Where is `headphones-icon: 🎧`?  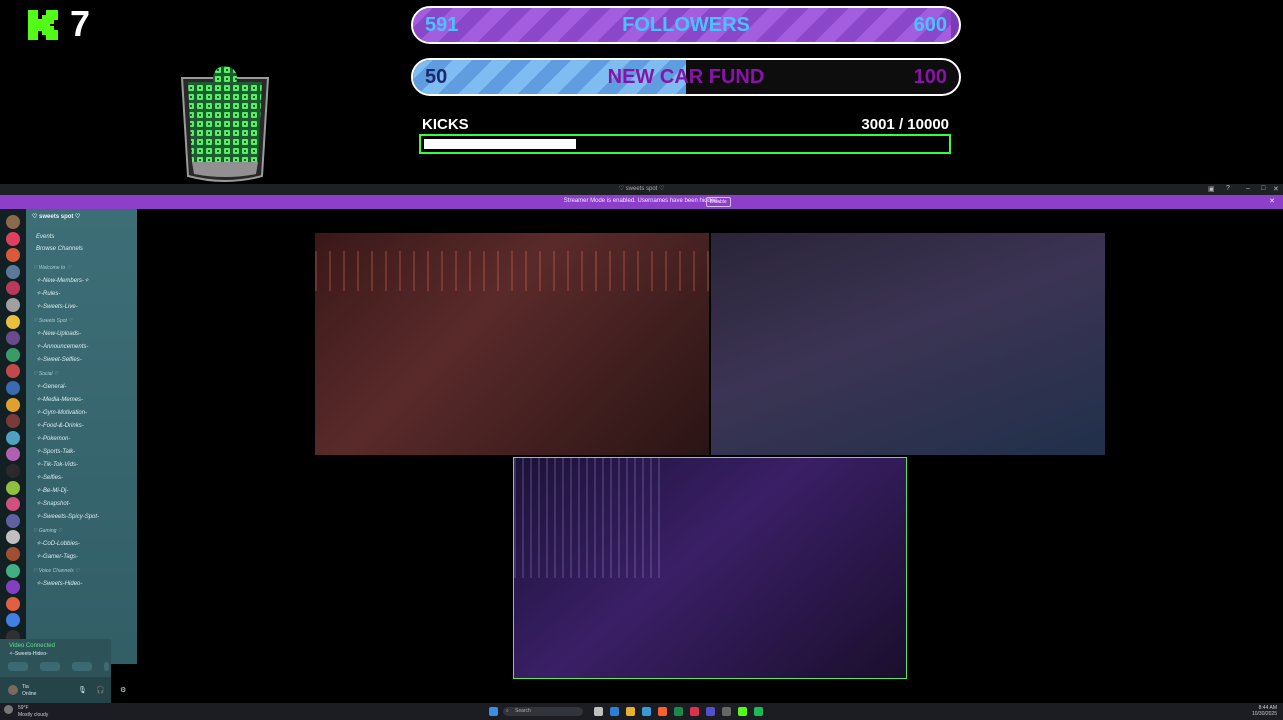 headphones-icon: 🎧 is located at coordinates (100, 690).